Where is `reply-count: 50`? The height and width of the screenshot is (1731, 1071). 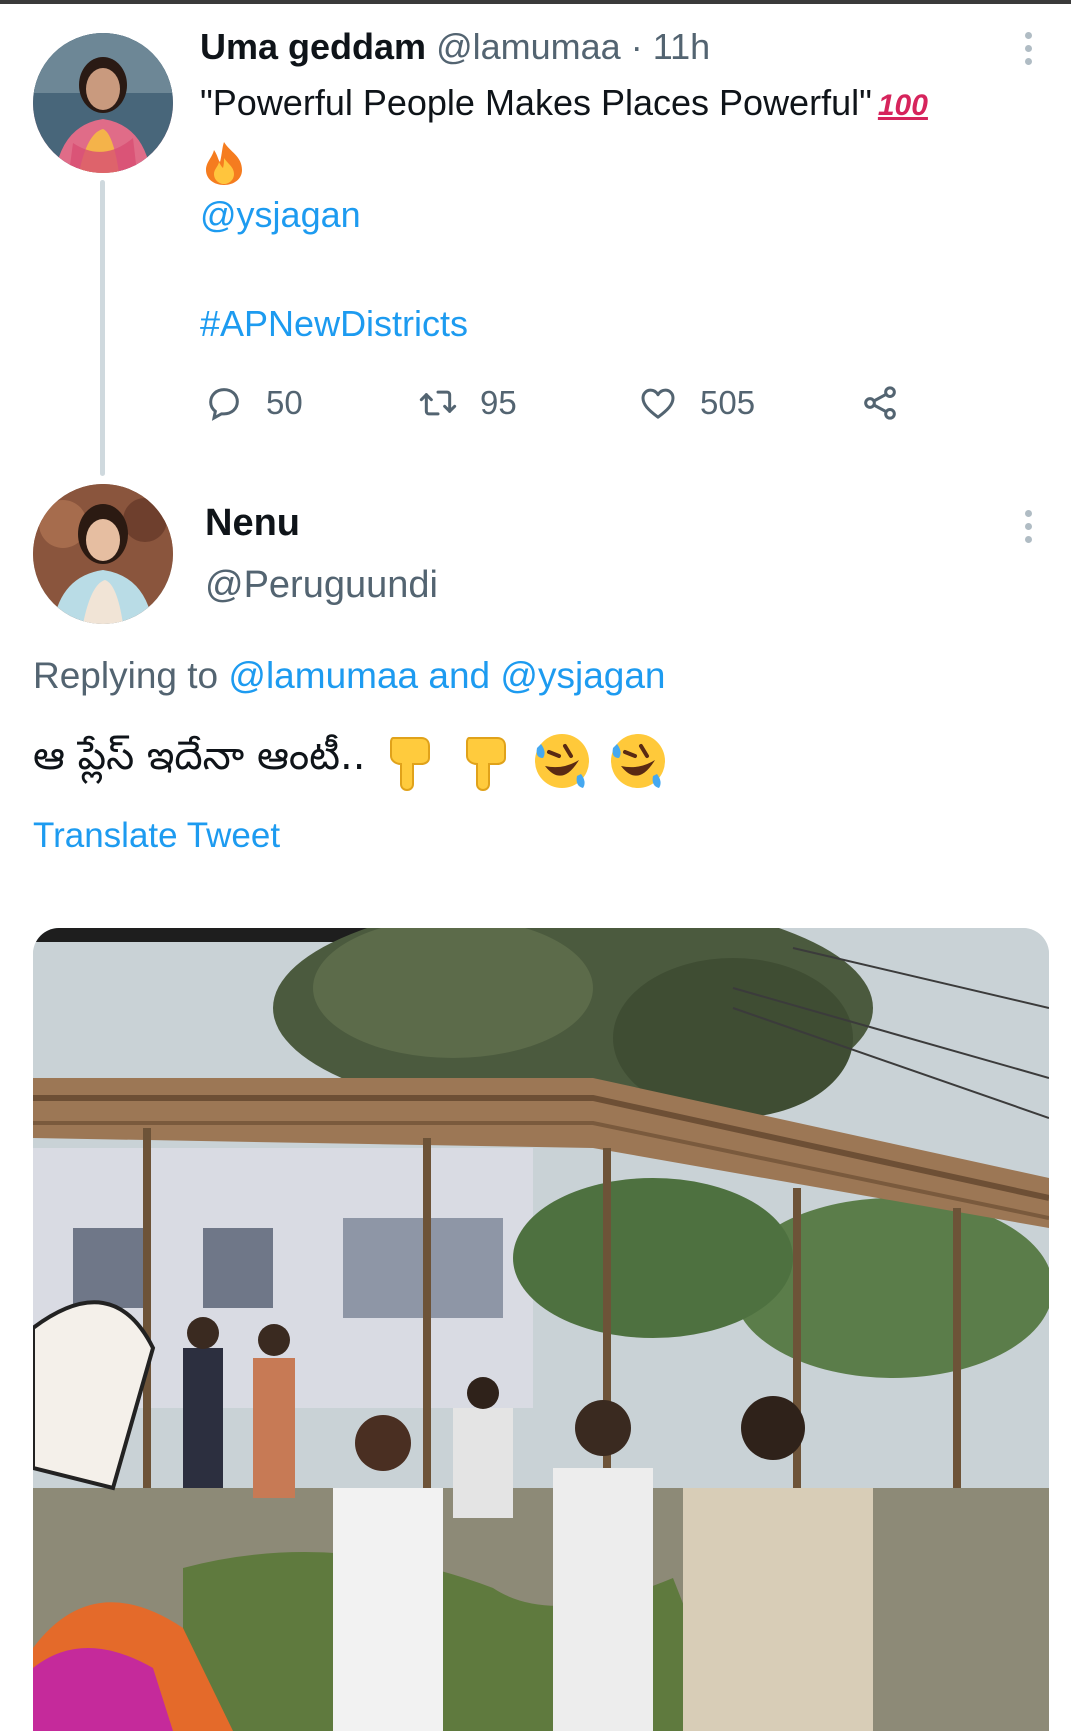
reply-count: 50 is located at coordinates (284, 402).